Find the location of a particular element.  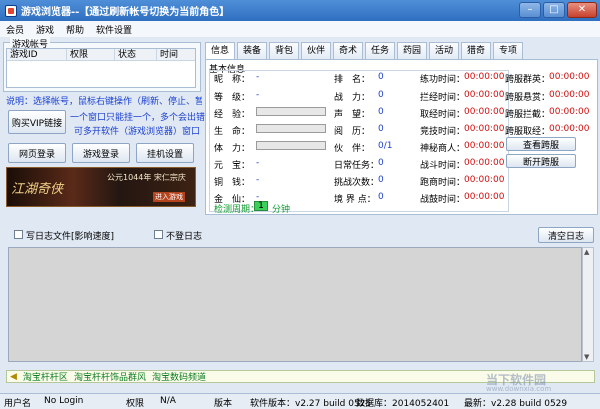

detect-cycle-label: 检测周期： is located at coordinates (237, 210).